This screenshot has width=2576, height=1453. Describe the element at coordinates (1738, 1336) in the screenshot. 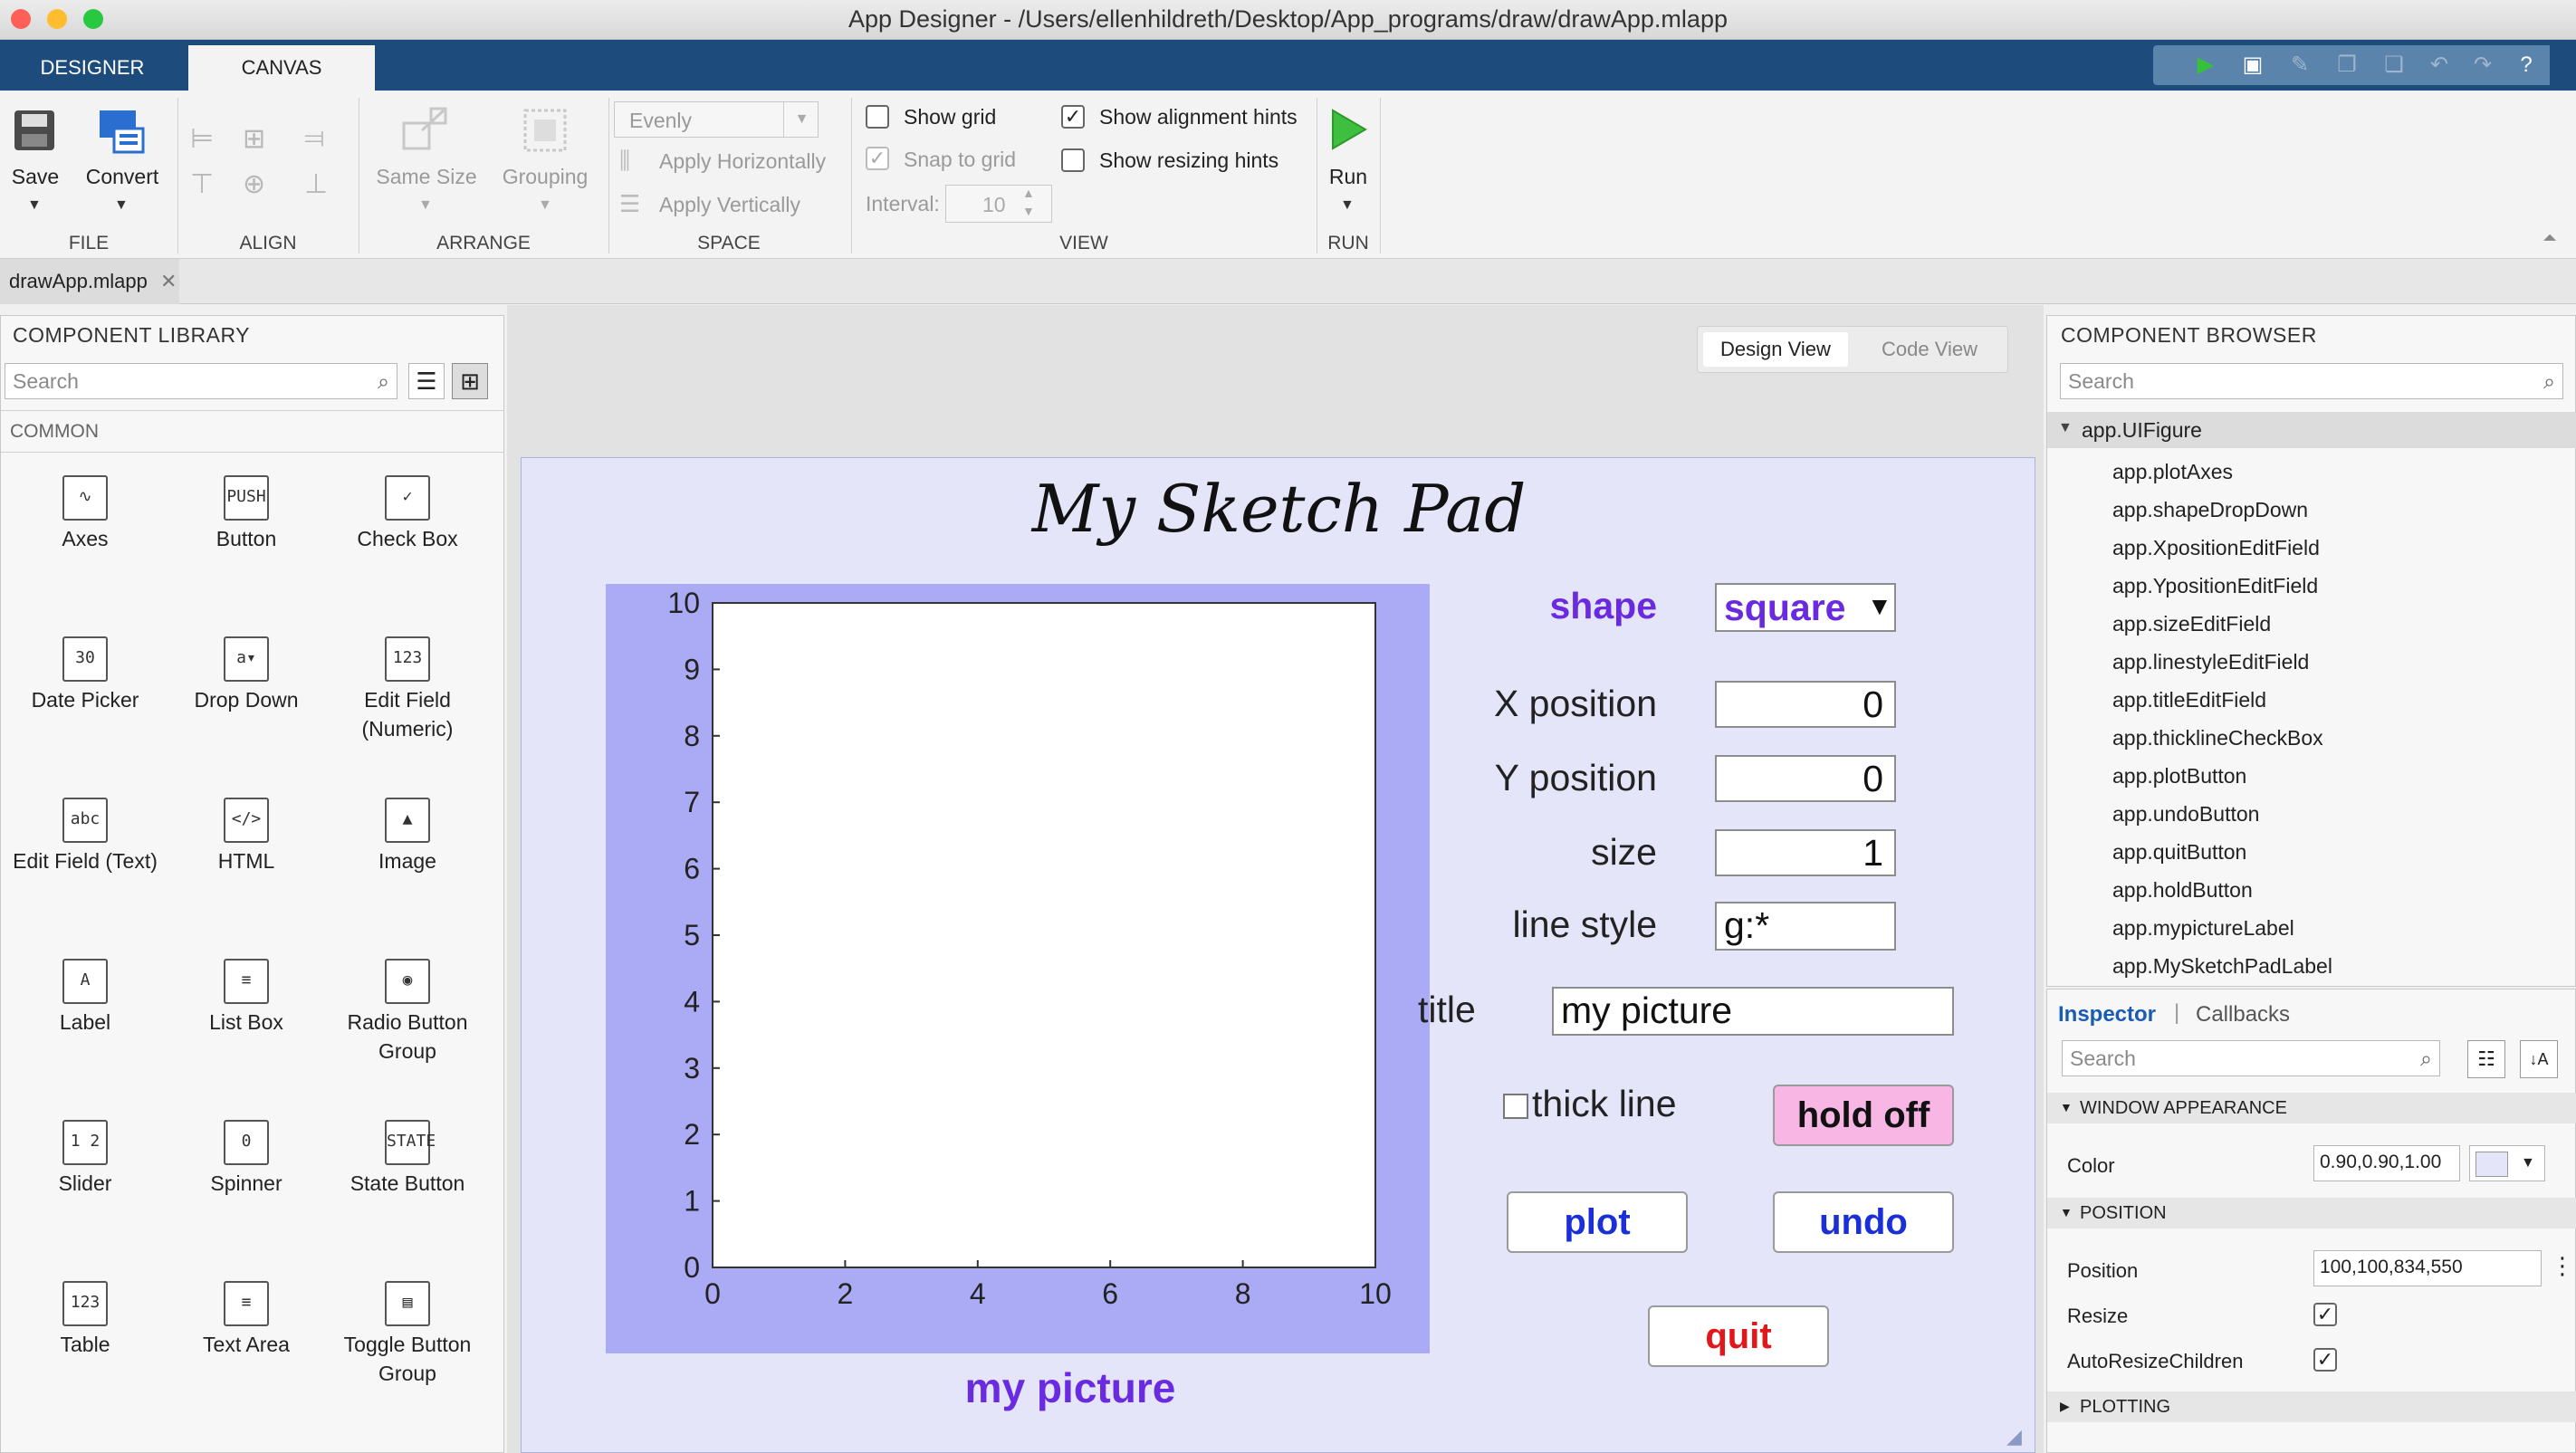

I see `quit-button: quit` at that location.